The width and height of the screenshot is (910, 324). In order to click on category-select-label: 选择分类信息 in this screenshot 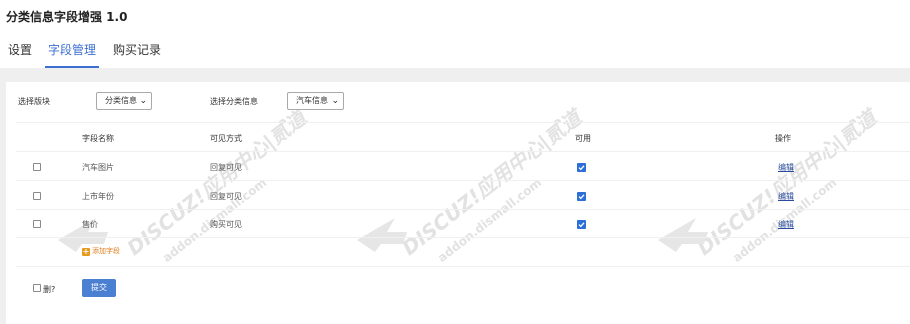, I will do `click(234, 101)`.